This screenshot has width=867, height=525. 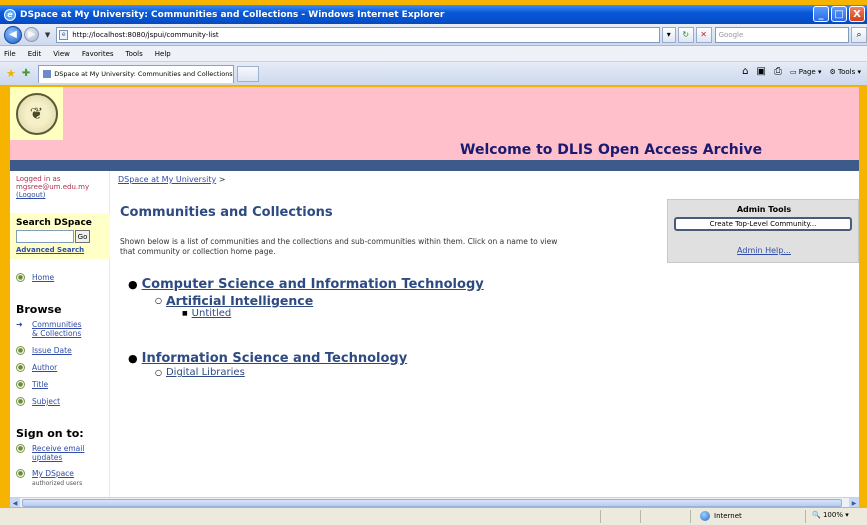 I want to click on sidebar-item-subject: ● Subject, so click(x=38, y=401).